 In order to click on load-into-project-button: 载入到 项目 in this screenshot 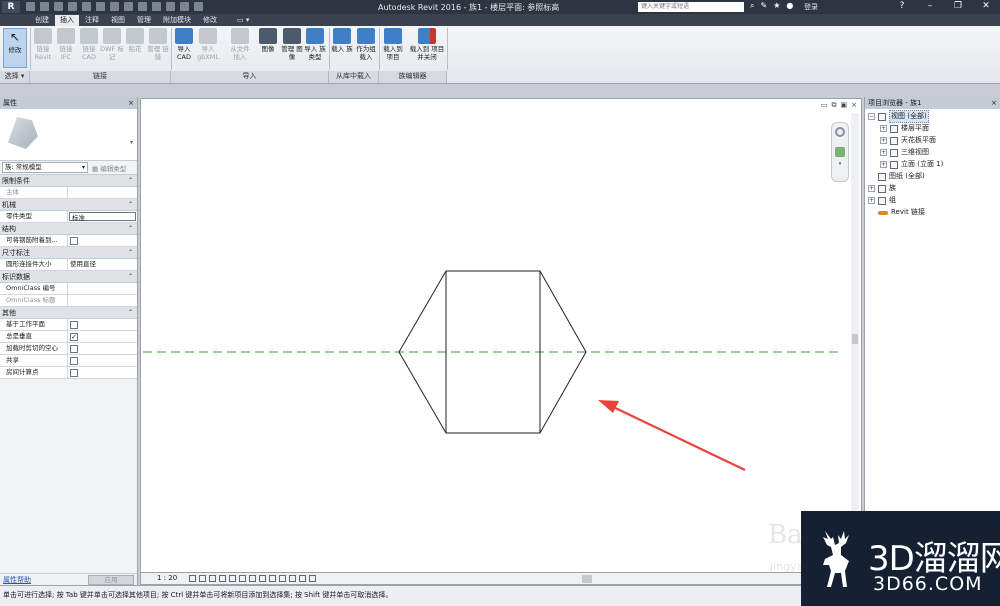, I will do `click(393, 44)`.